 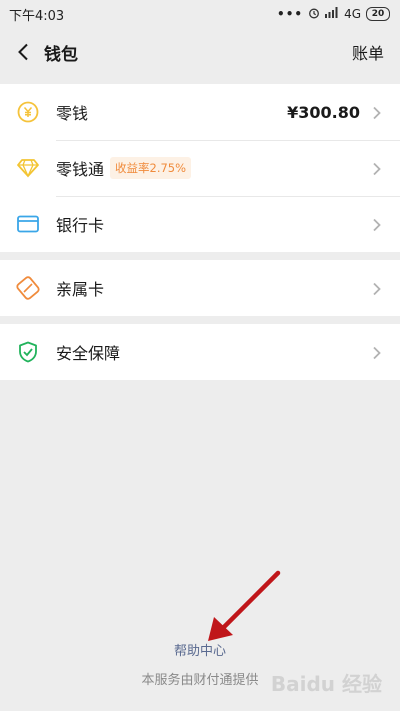 What do you see at coordinates (28, 112) in the screenshot?
I see `yuan-coin-icon` at bounding box center [28, 112].